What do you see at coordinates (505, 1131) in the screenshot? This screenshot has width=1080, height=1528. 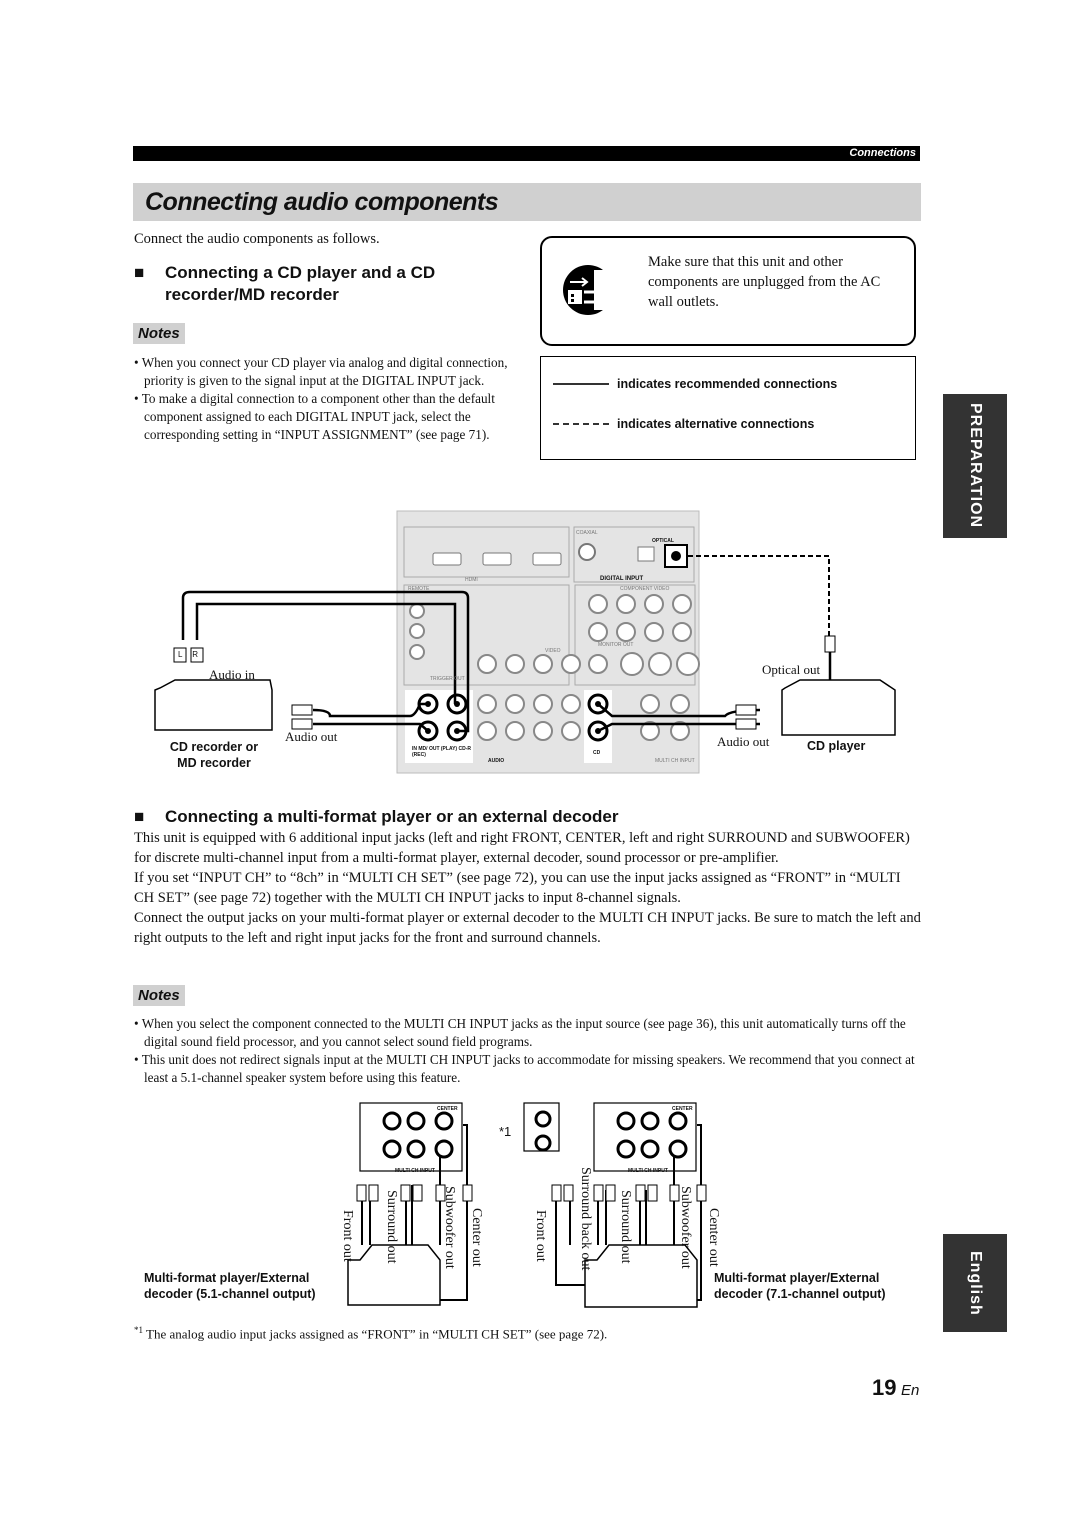 I see `footnote-marker: *1` at bounding box center [505, 1131].